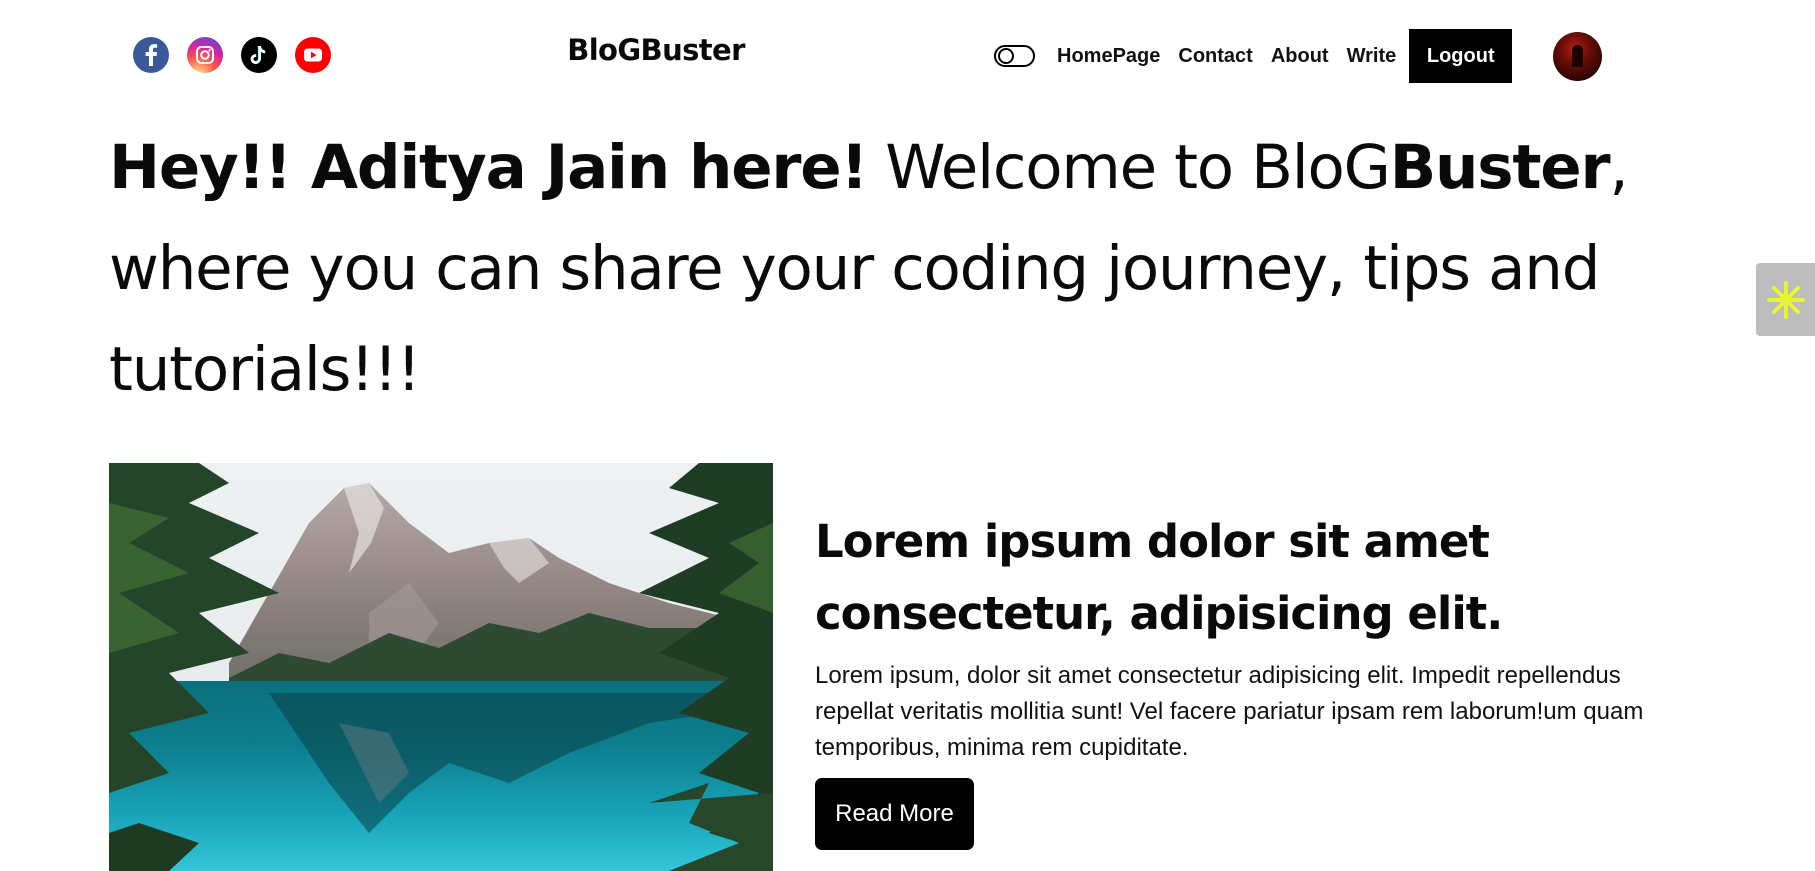  I want to click on hero-greeting: Hey!! Aditya Jain here!, so click(488, 167).